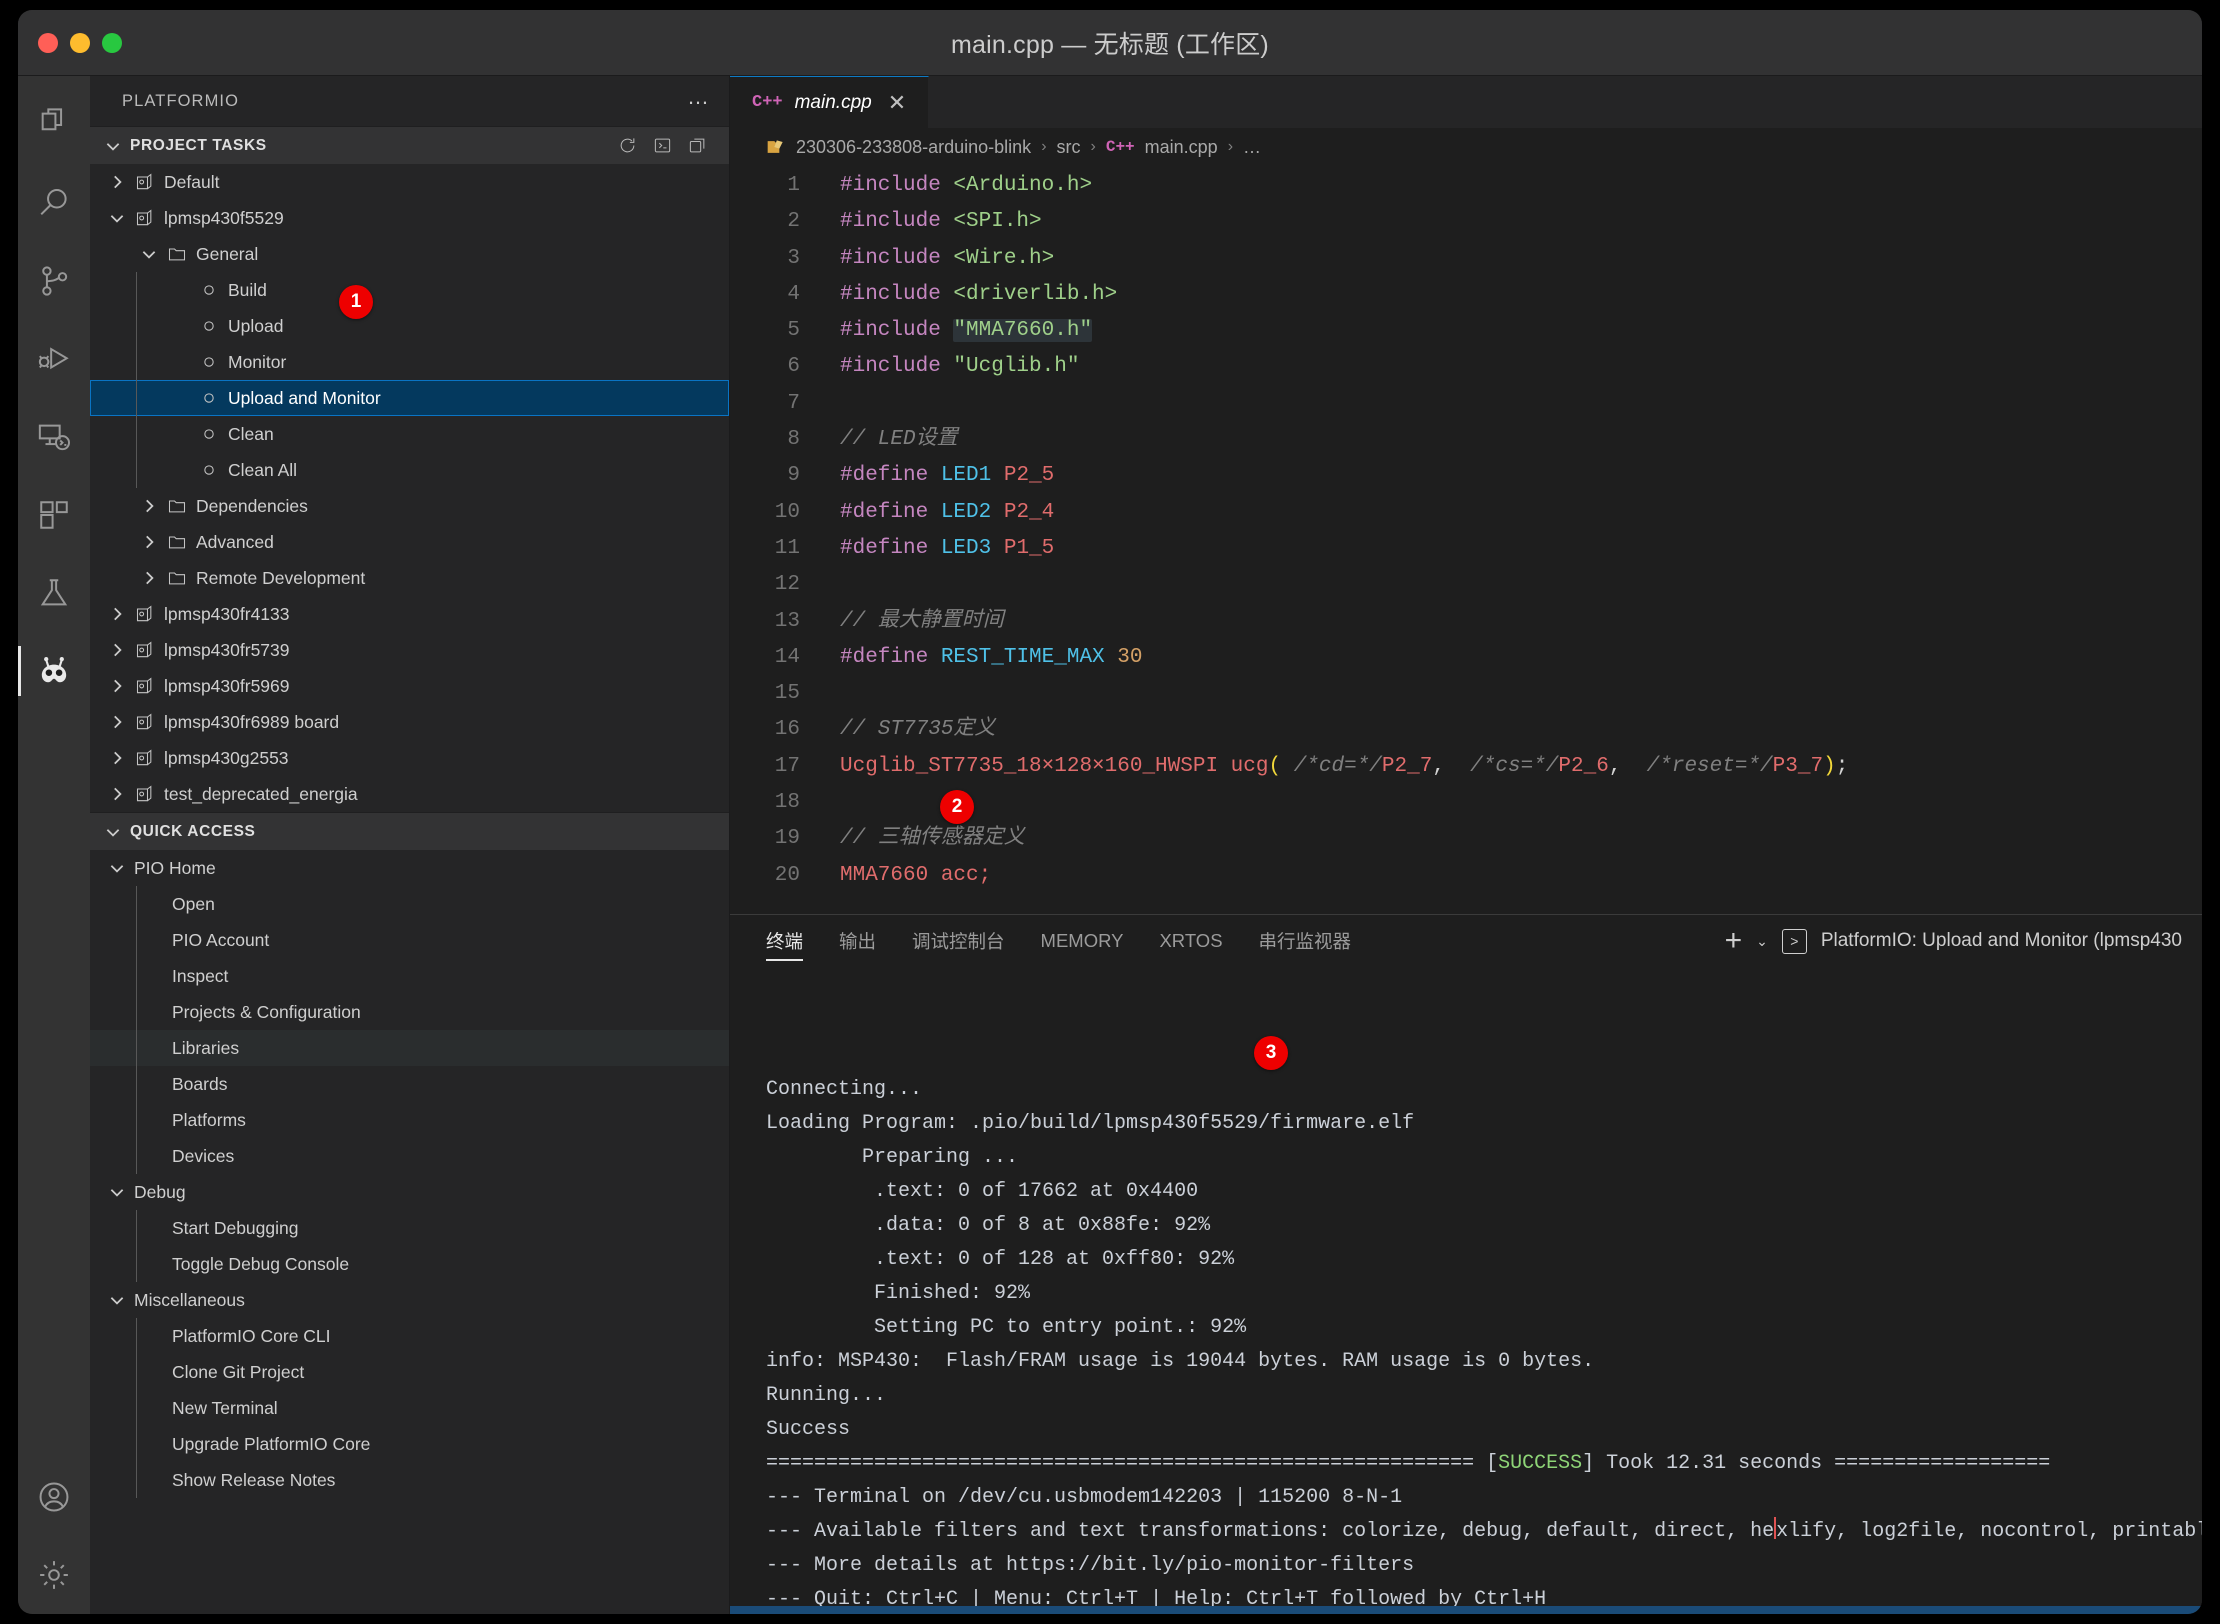 This screenshot has width=2220, height=1624. I want to click on quick-access-row-toggle-debug-console: Toggle Debug Console, so click(409, 1264).